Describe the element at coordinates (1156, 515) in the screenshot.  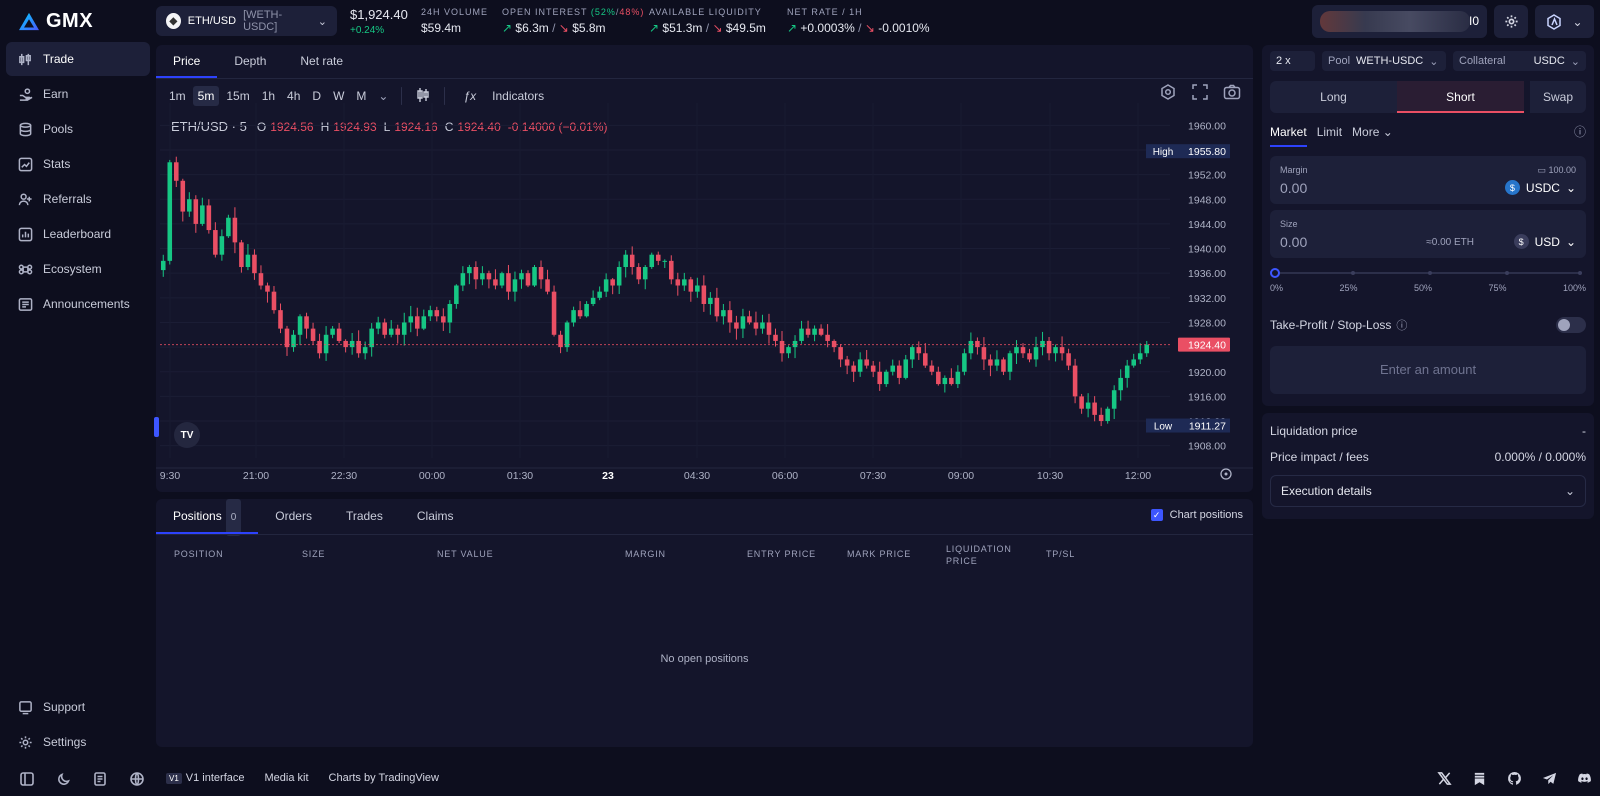
I see `checkbox-checked-icon: ✓` at that location.